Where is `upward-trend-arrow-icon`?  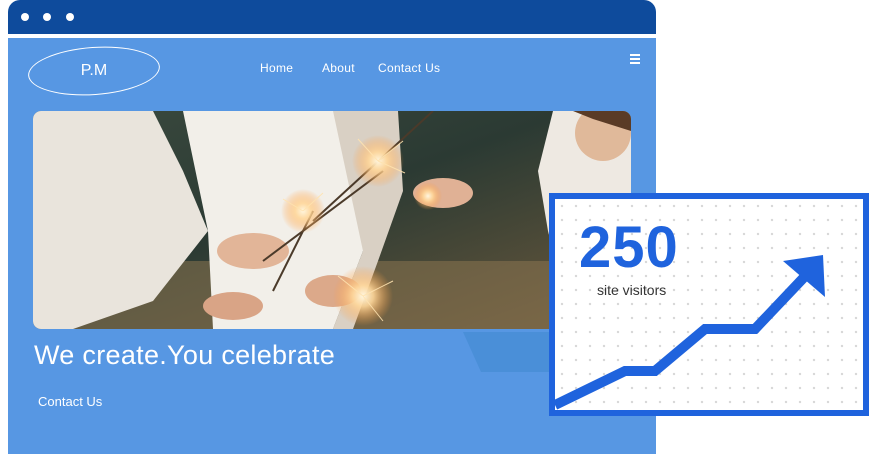
upward-trend-arrow-icon is located at coordinates (690, 332).